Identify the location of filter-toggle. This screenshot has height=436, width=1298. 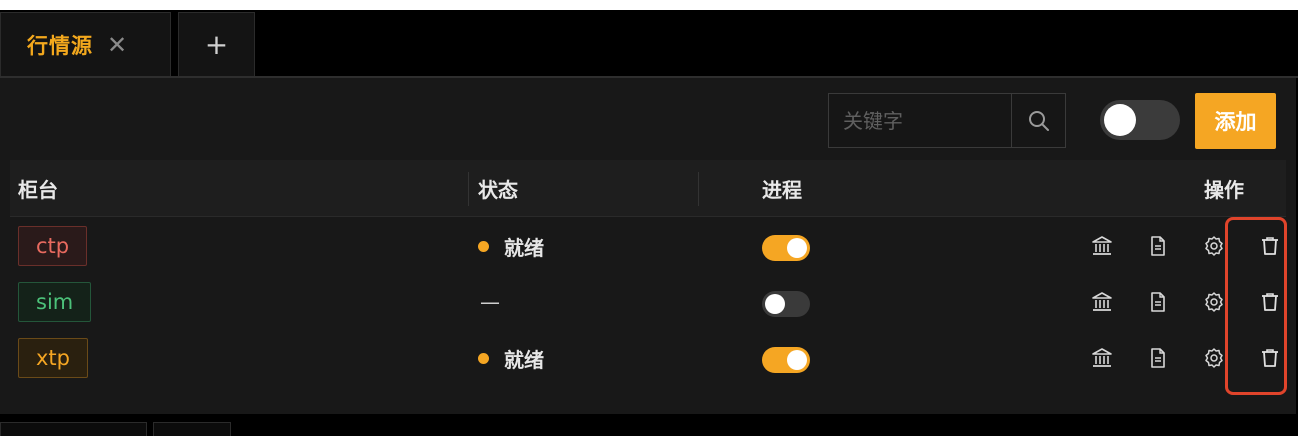
(1140, 120).